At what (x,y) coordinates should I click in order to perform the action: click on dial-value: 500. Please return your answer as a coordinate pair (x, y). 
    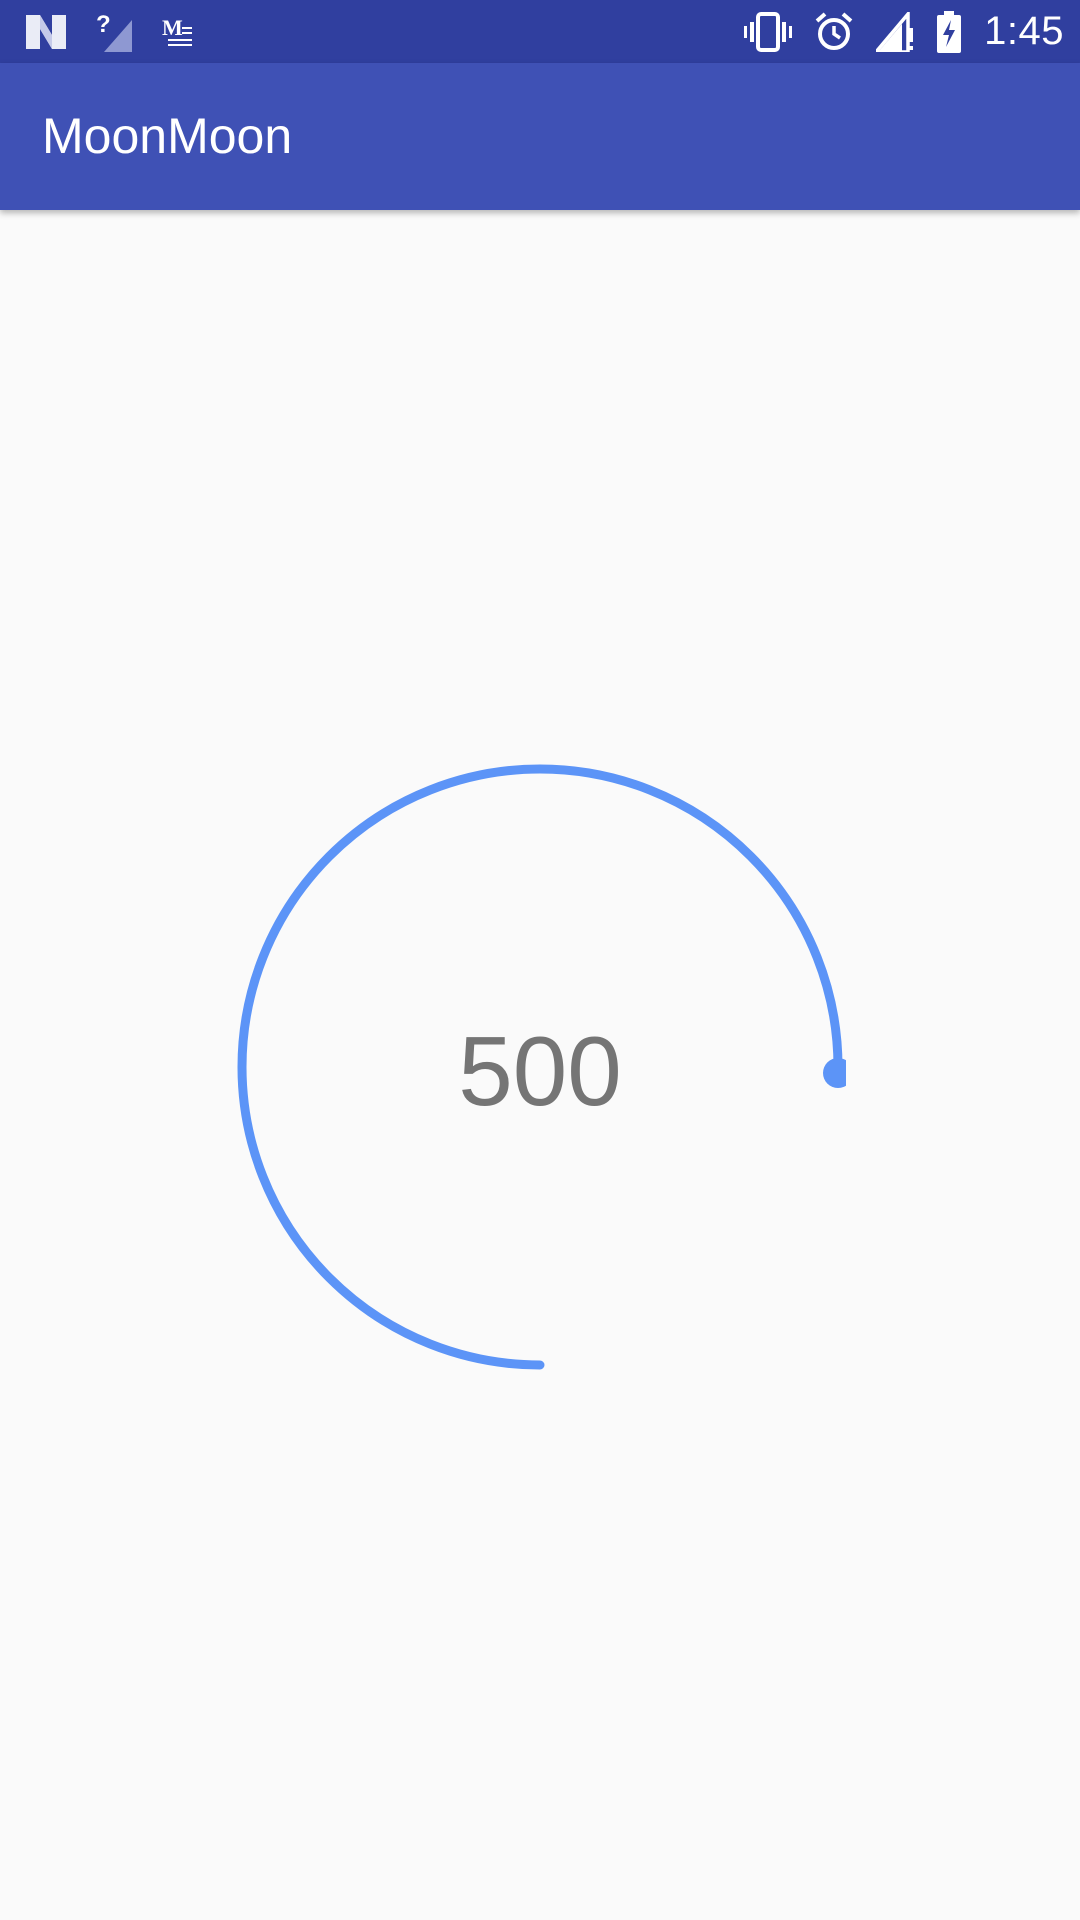
    Looking at the image, I should click on (540, 1070).